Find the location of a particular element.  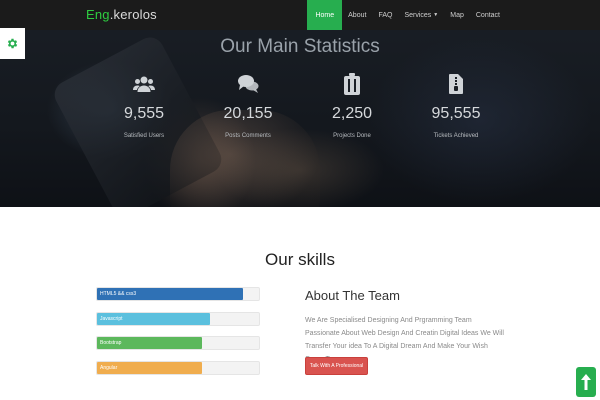

nav-item-home: Home is located at coordinates (325, 15).